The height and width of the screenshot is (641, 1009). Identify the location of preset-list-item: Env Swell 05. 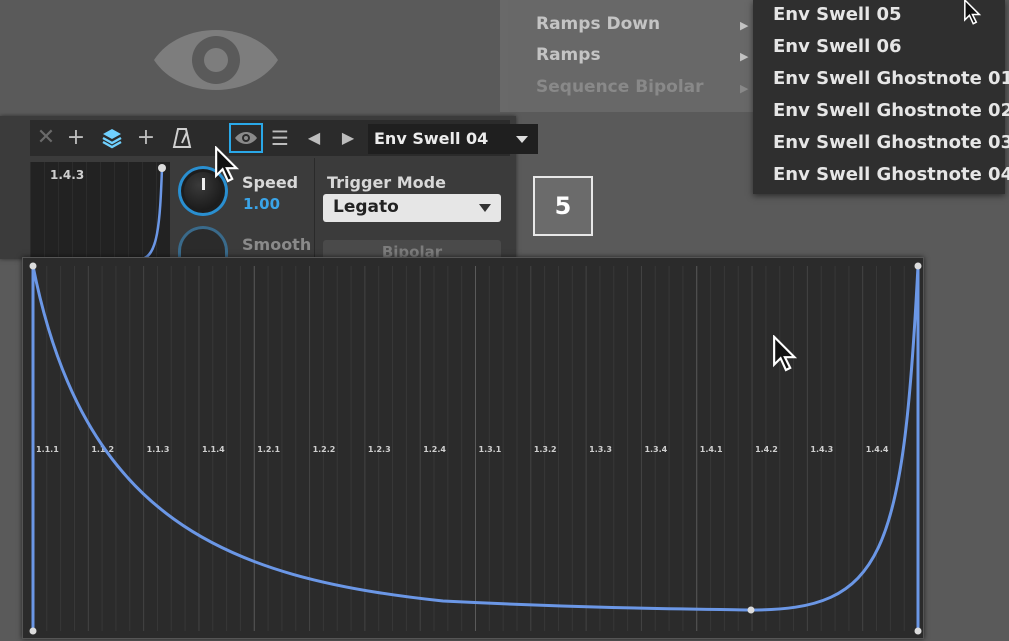
(837, 14).